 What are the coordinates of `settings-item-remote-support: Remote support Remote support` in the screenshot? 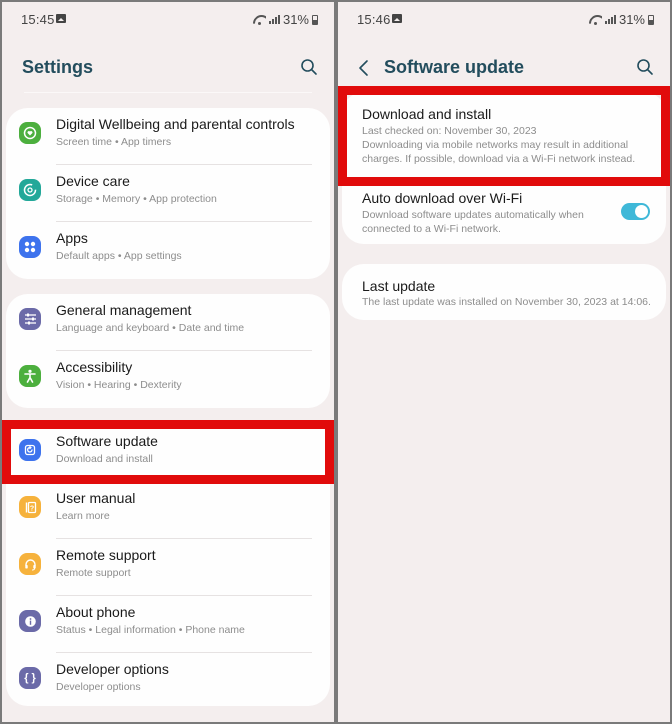 It's located at (168, 567).